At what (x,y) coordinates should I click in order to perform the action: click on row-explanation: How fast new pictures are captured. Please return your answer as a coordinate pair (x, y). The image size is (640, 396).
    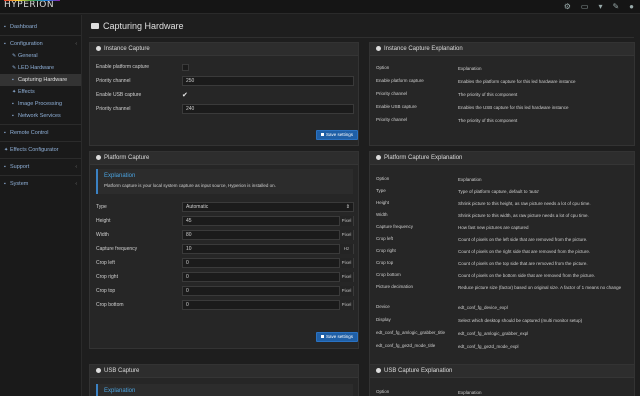
    Looking at the image, I should click on (493, 227).